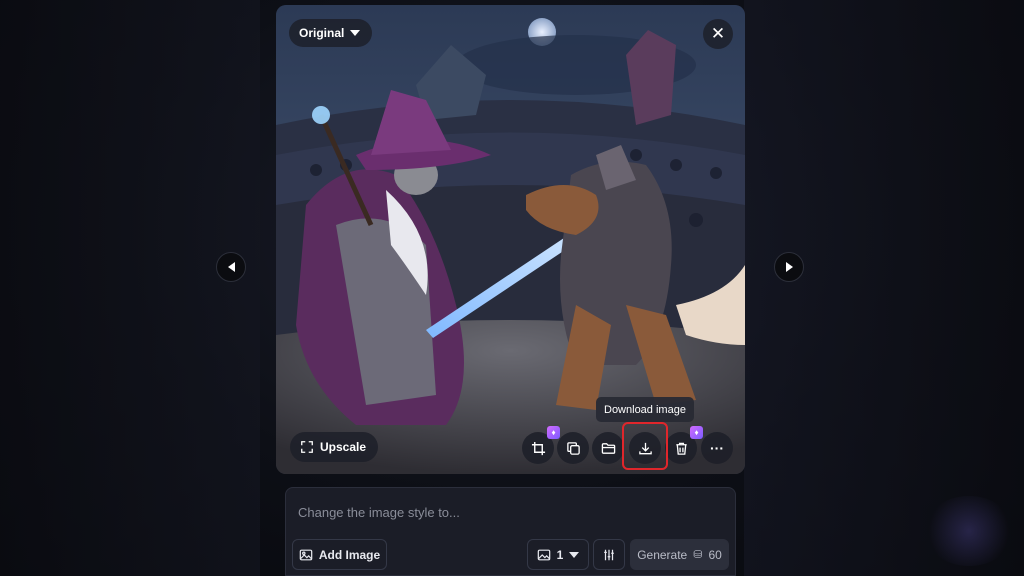 The image size is (1024, 576). Describe the element at coordinates (307, 447) in the screenshot. I see `upscale-icon` at that location.